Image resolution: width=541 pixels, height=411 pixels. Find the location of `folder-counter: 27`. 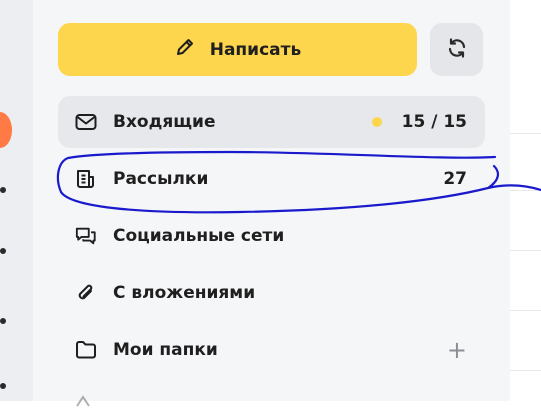

folder-counter: 27 is located at coordinates (455, 179).